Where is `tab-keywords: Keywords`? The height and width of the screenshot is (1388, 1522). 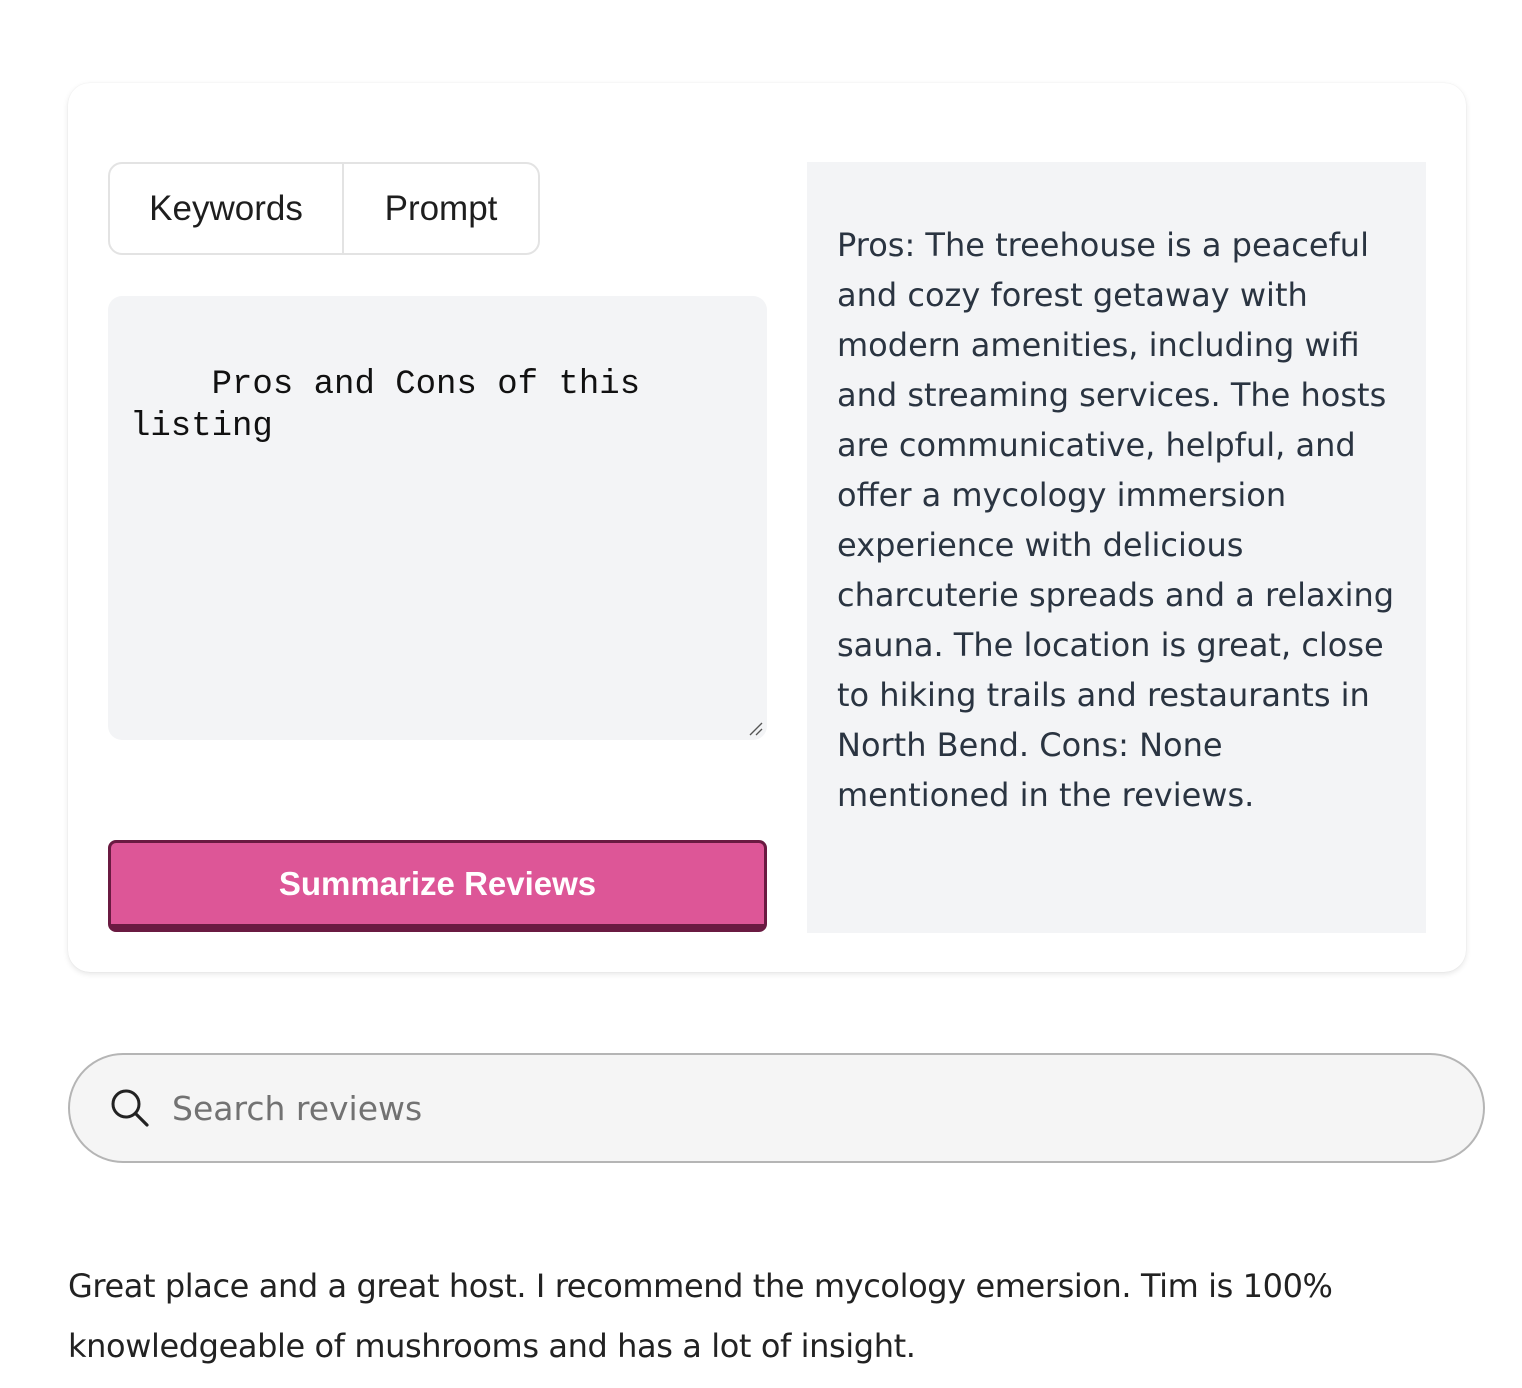 tab-keywords: Keywords is located at coordinates (227, 208).